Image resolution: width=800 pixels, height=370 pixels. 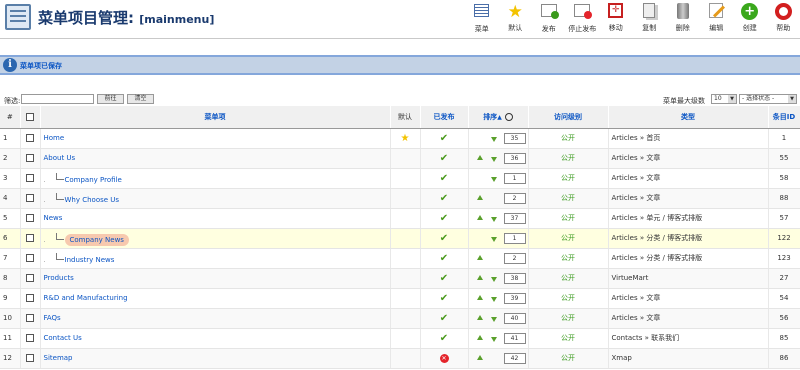 I want to click on new-button: + 创建, so click(x=750, y=19).